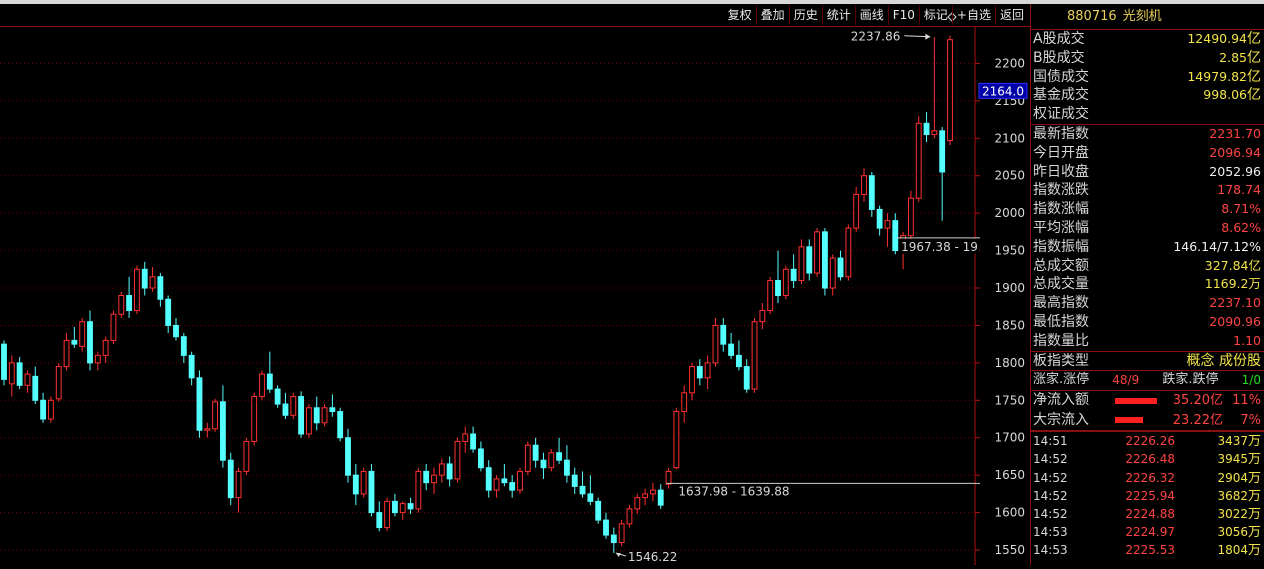 The image size is (1264, 569). Describe the element at coordinates (740, 15) in the screenshot. I see `toolbar-restore-button: 复权` at that location.